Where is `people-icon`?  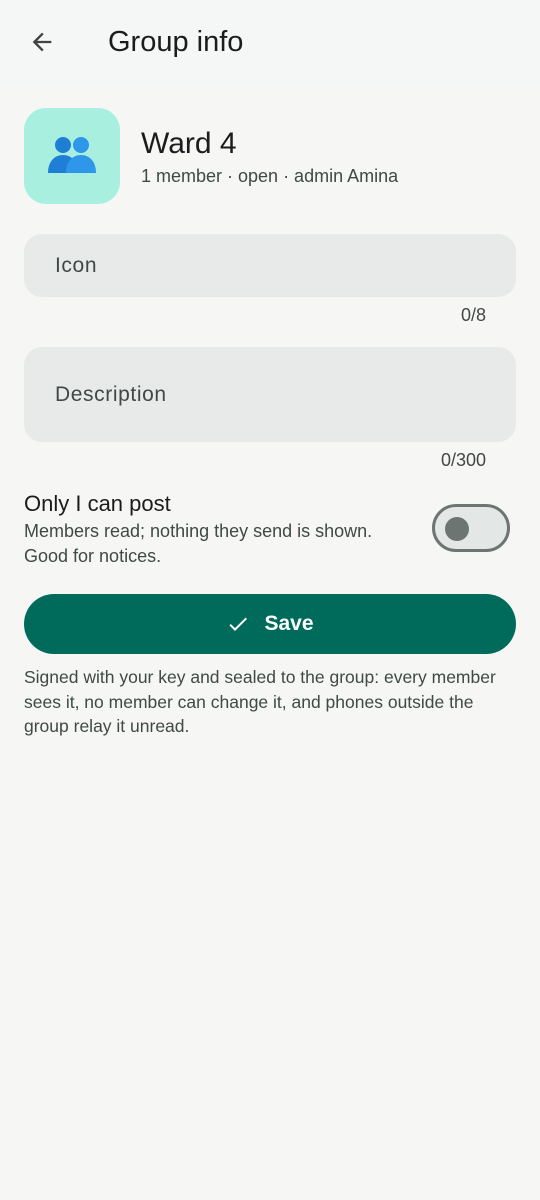 people-icon is located at coordinates (72, 155).